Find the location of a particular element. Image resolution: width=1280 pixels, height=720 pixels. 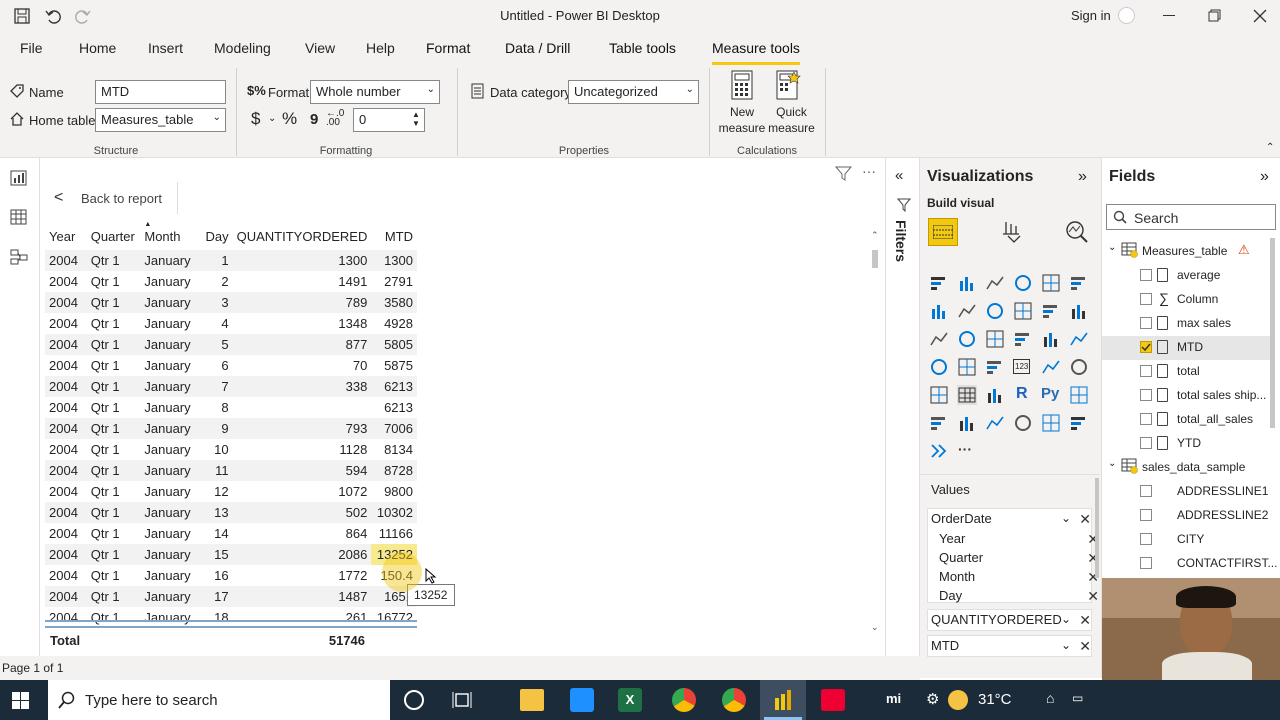

new-measure-button: New measure is located at coordinates (742, 120).